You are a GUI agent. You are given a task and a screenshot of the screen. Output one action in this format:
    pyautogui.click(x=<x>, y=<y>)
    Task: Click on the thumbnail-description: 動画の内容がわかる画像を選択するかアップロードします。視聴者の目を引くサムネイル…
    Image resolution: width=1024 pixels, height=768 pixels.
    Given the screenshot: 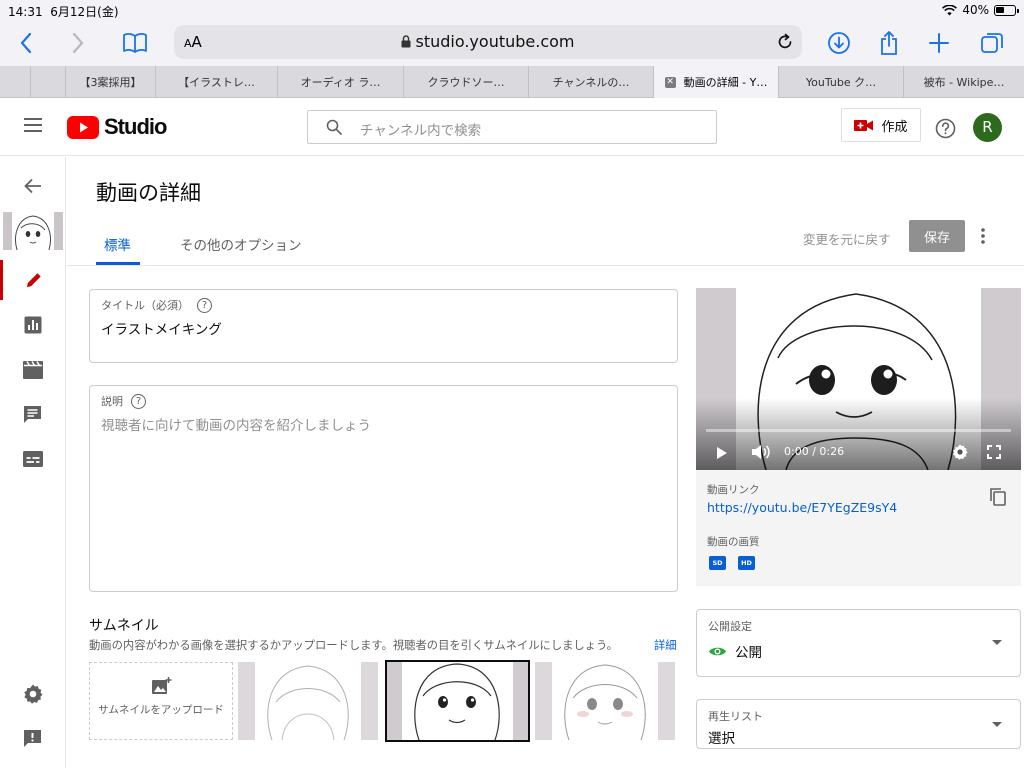 What is the action you would take?
    pyautogui.click(x=353, y=645)
    